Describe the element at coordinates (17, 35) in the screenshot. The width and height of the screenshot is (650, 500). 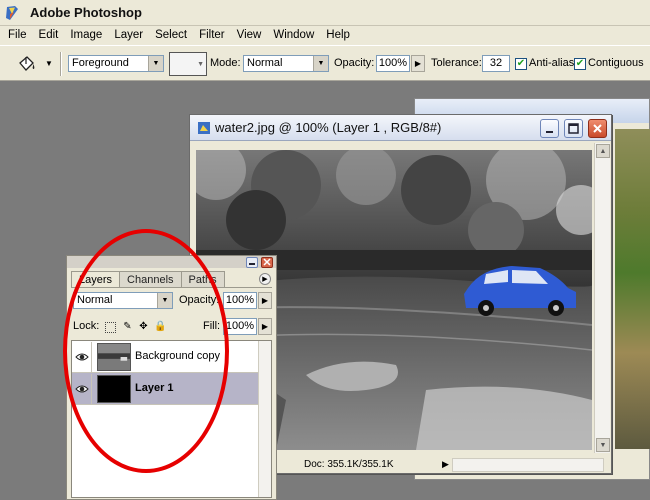
I see `menu-file: File` at that location.